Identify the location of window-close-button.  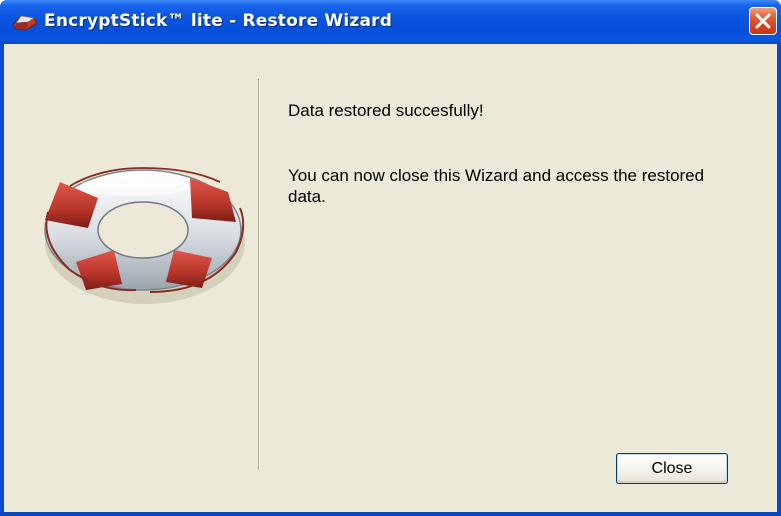
(763, 21).